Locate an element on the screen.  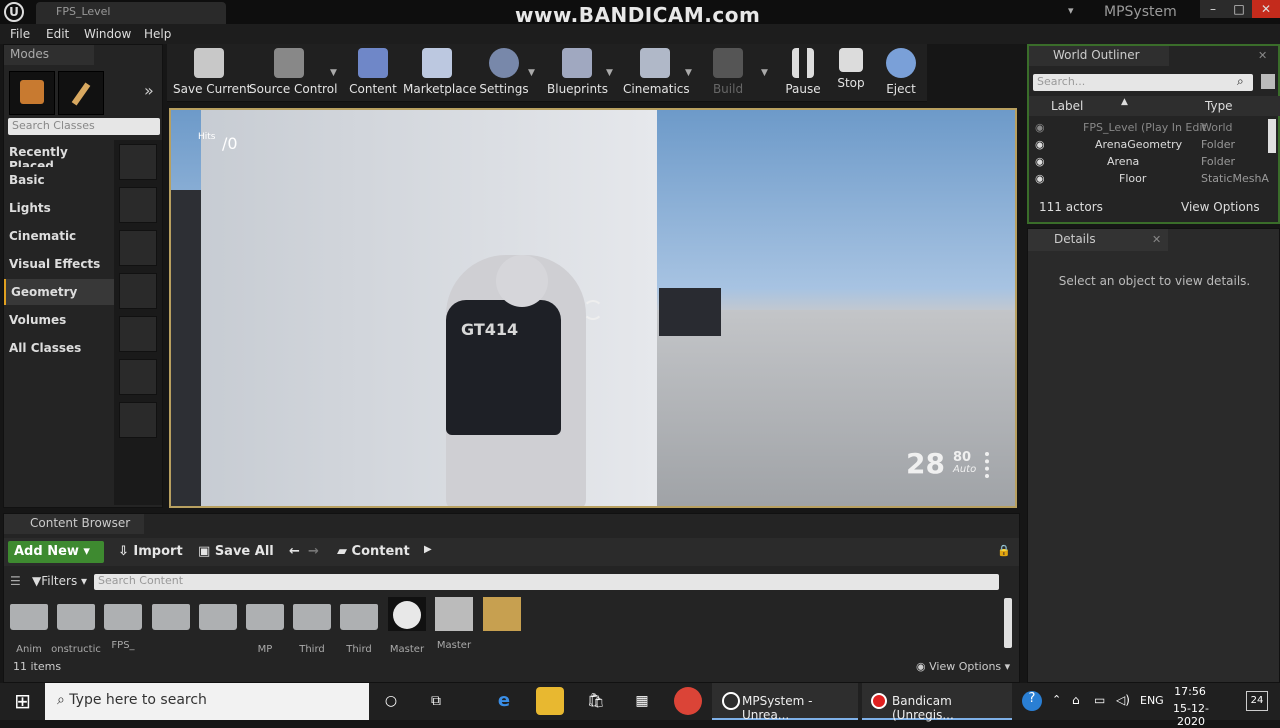
content-scrollbar is located at coordinates (1008, 623).